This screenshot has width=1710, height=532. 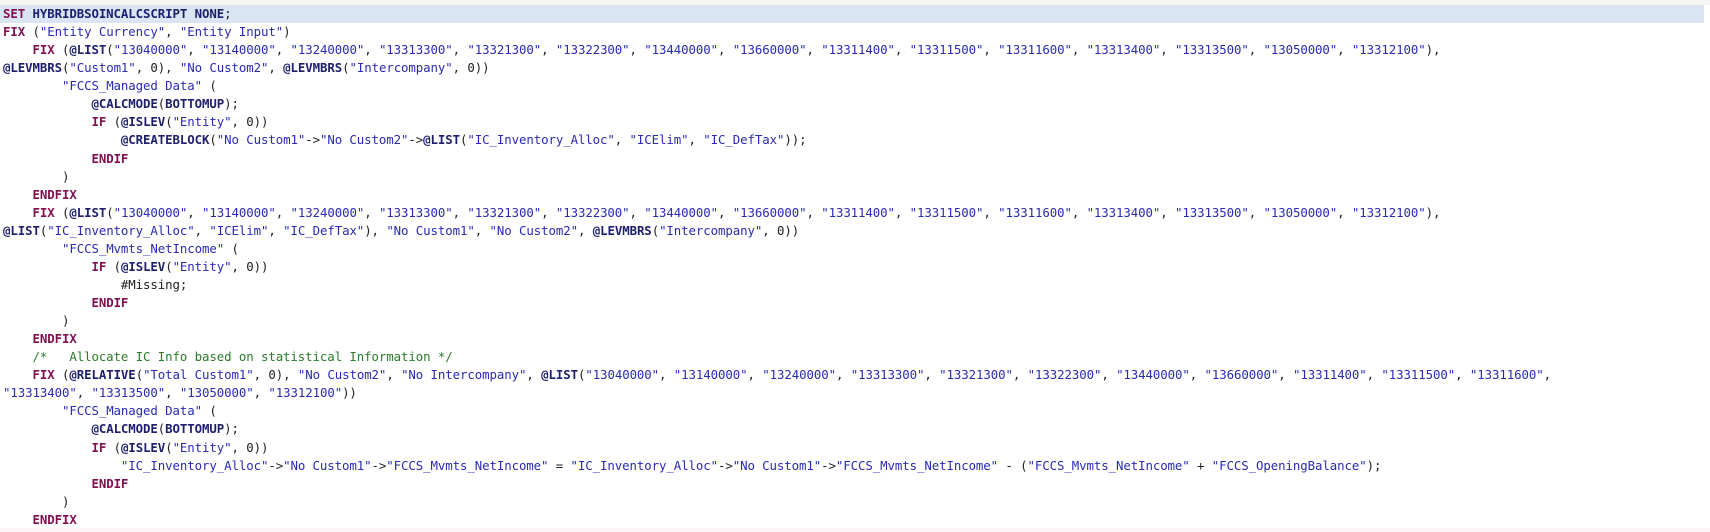 I want to click on string-token: "13140000", so click(x=710, y=375).